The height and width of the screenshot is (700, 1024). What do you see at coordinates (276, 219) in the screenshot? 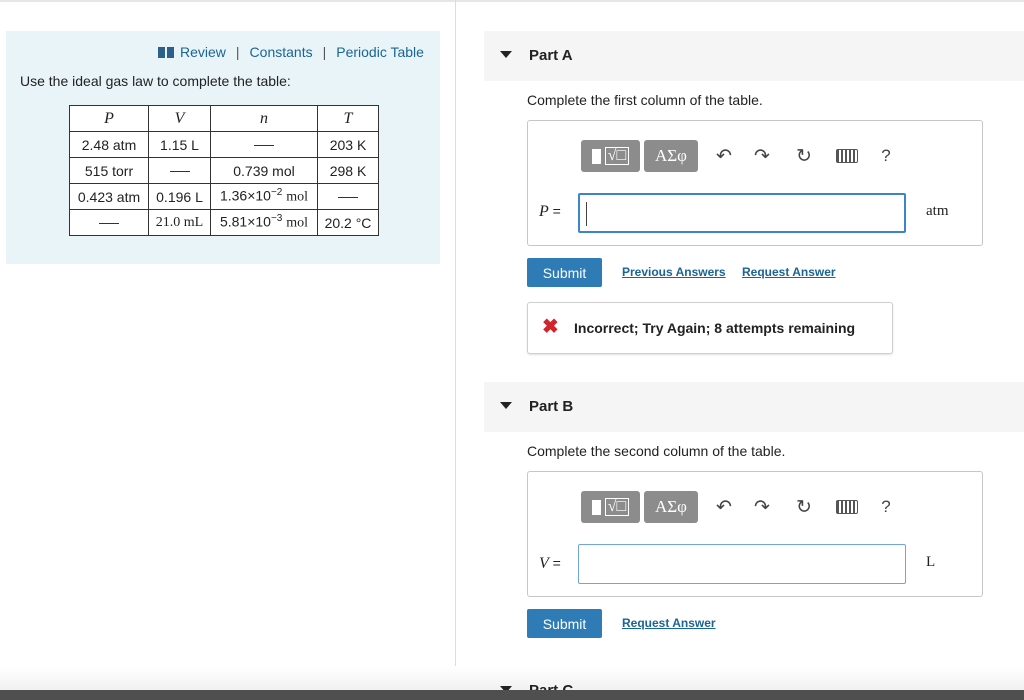
I see `n-exponent: −3` at bounding box center [276, 219].